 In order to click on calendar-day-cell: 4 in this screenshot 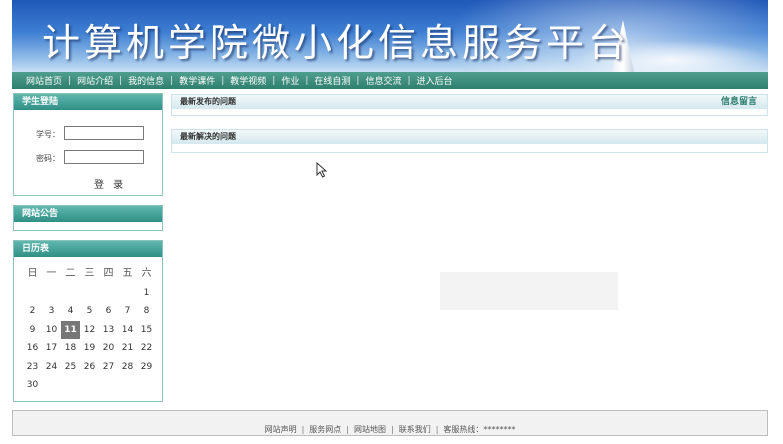, I will do `click(70, 311)`.